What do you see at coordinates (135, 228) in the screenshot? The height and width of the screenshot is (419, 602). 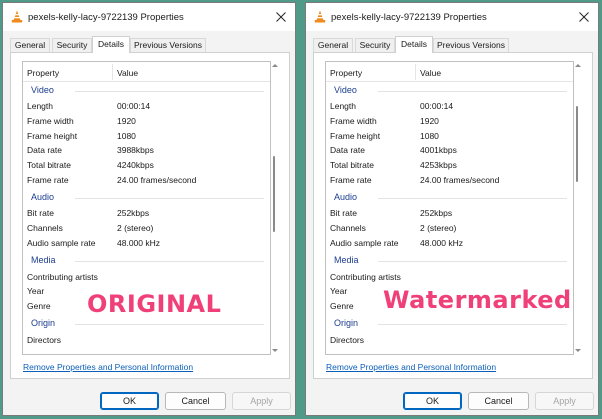 I see `property-value: 2 (stereo)` at bounding box center [135, 228].